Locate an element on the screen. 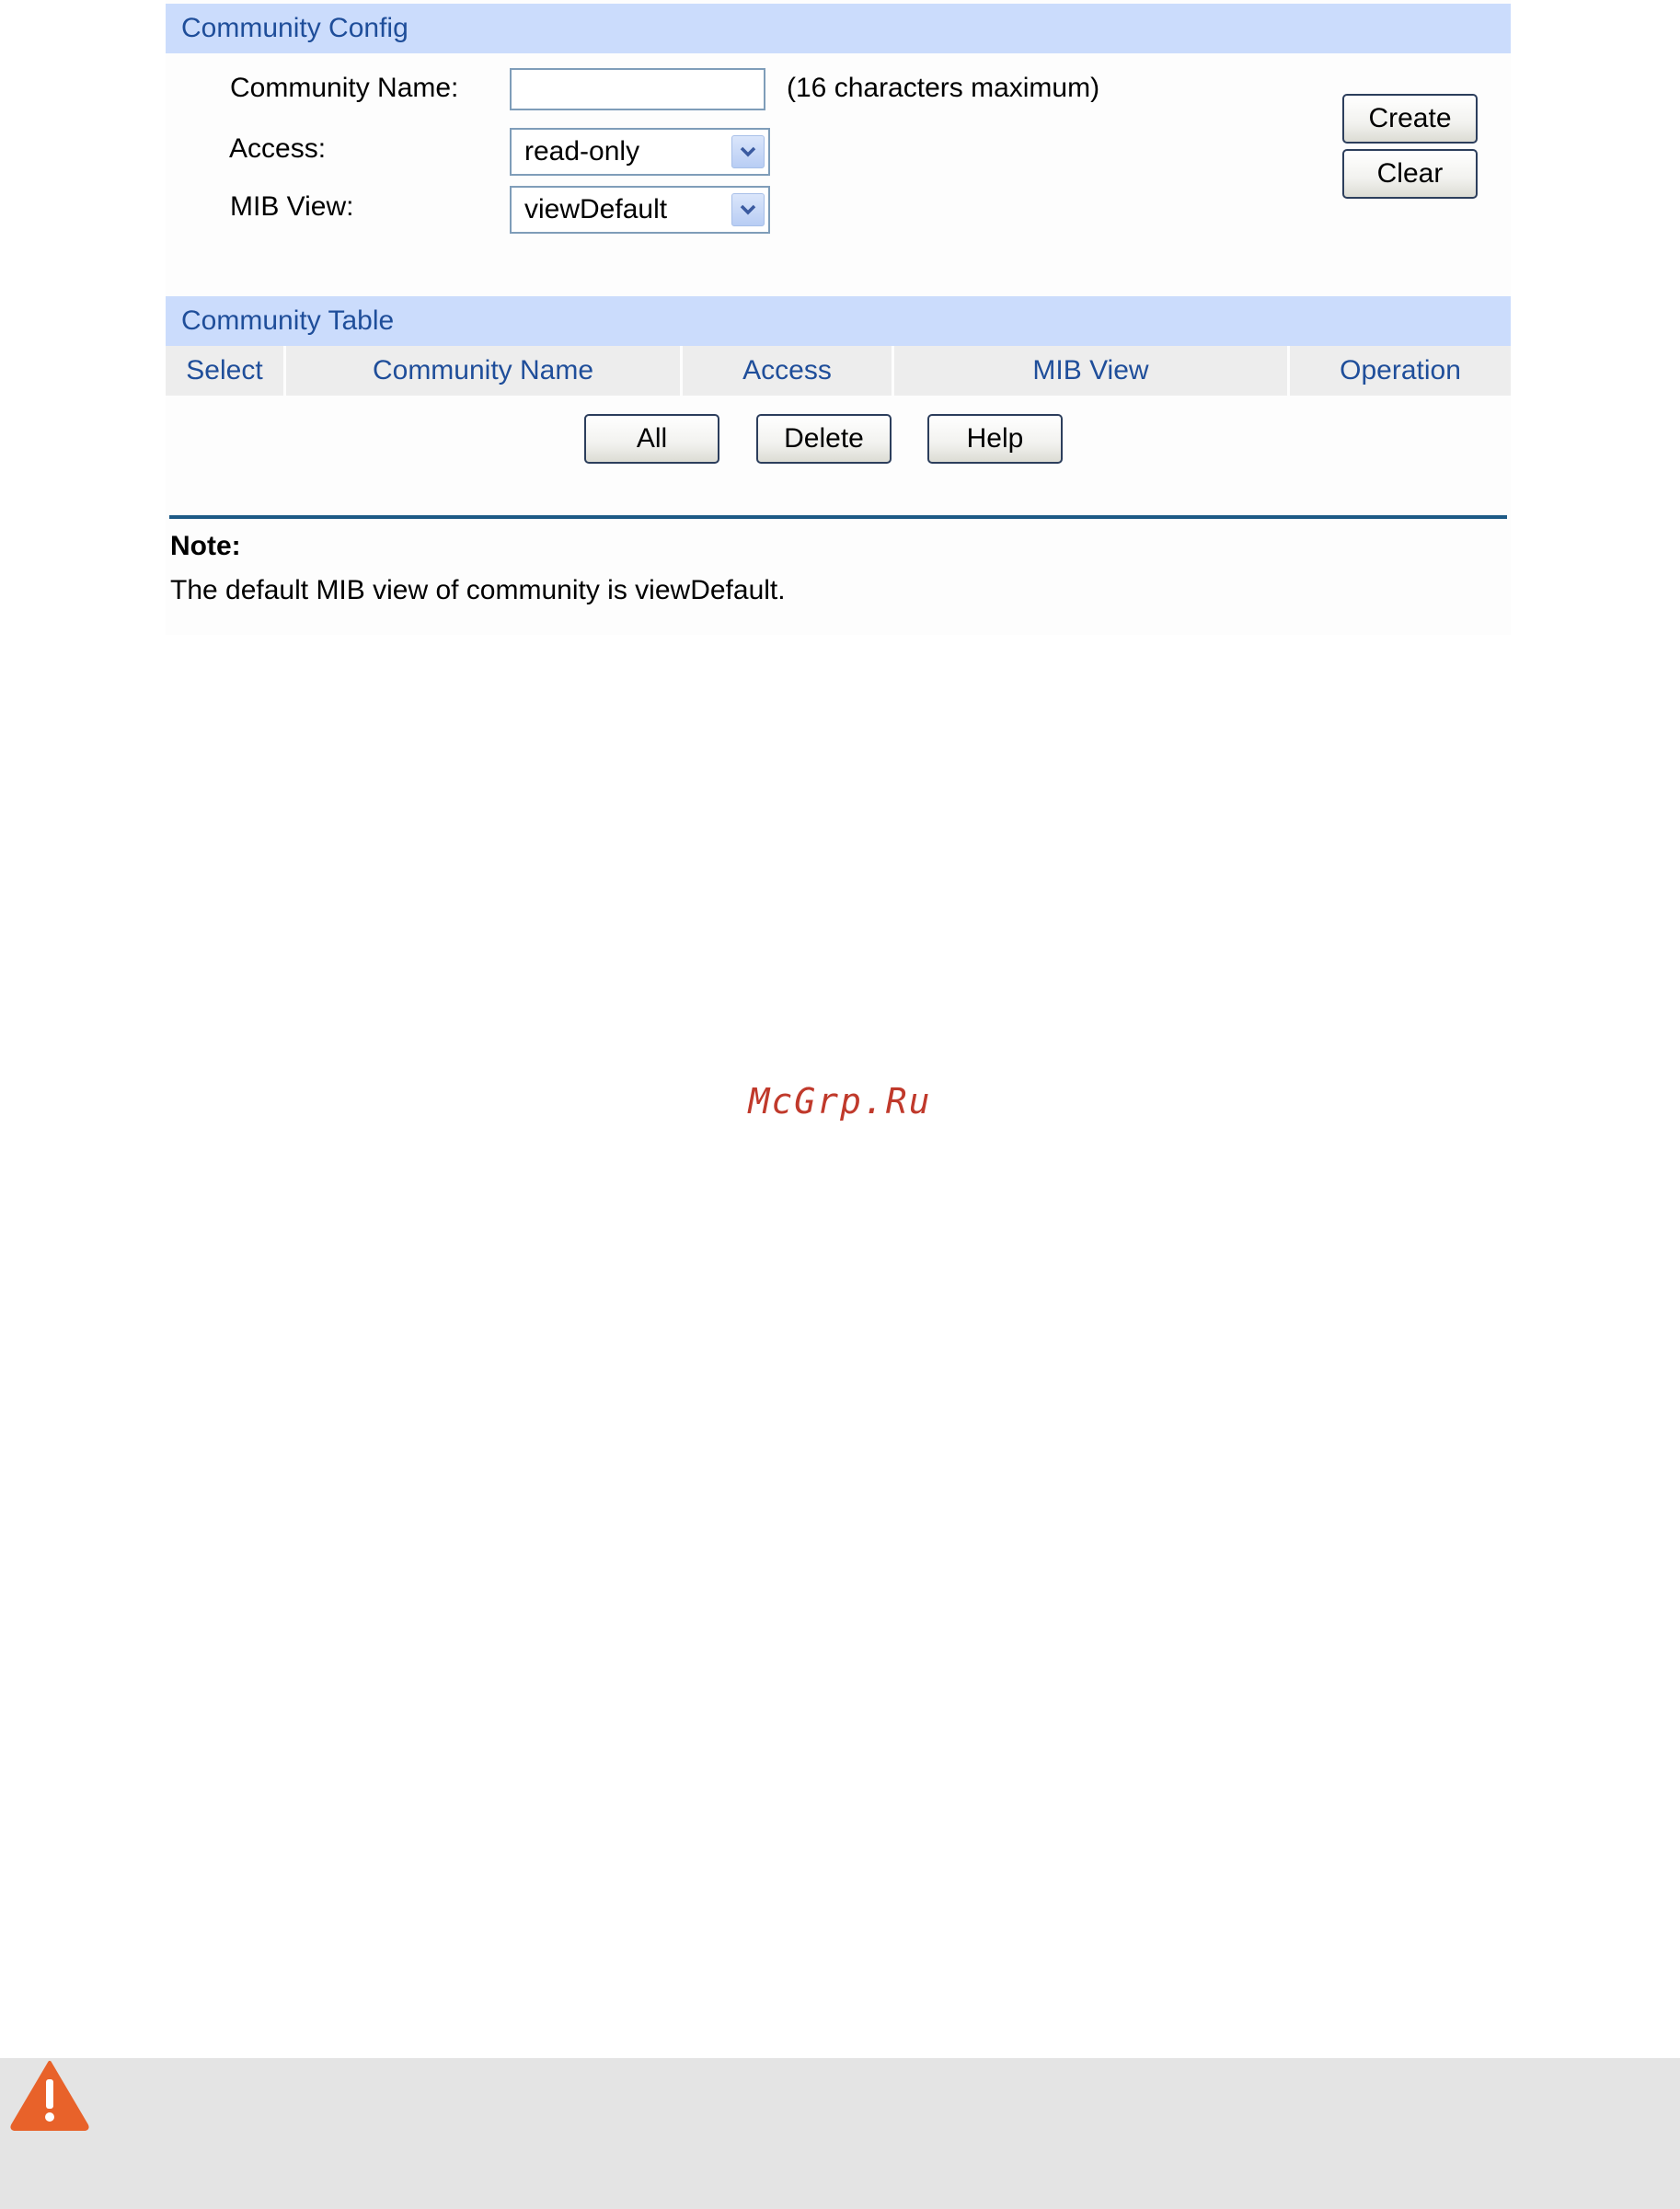 The width and height of the screenshot is (1680, 2209). column-header-access: Access is located at coordinates (787, 371).